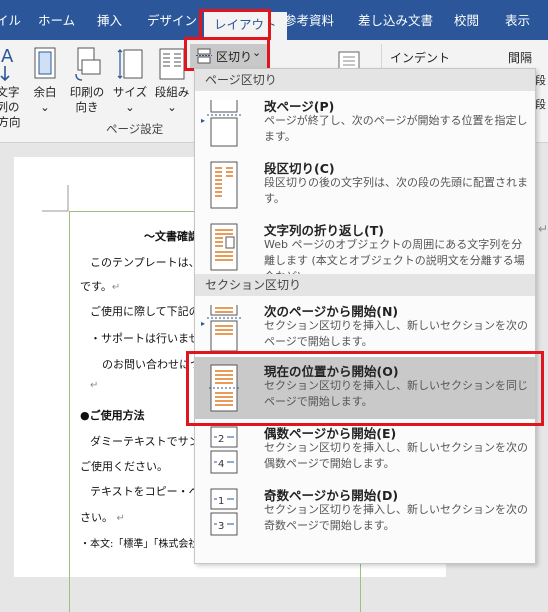 This screenshot has width=548, height=612. What do you see at coordinates (517, 21) in the screenshot?
I see `tab-view: 表示` at bounding box center [517, 21].